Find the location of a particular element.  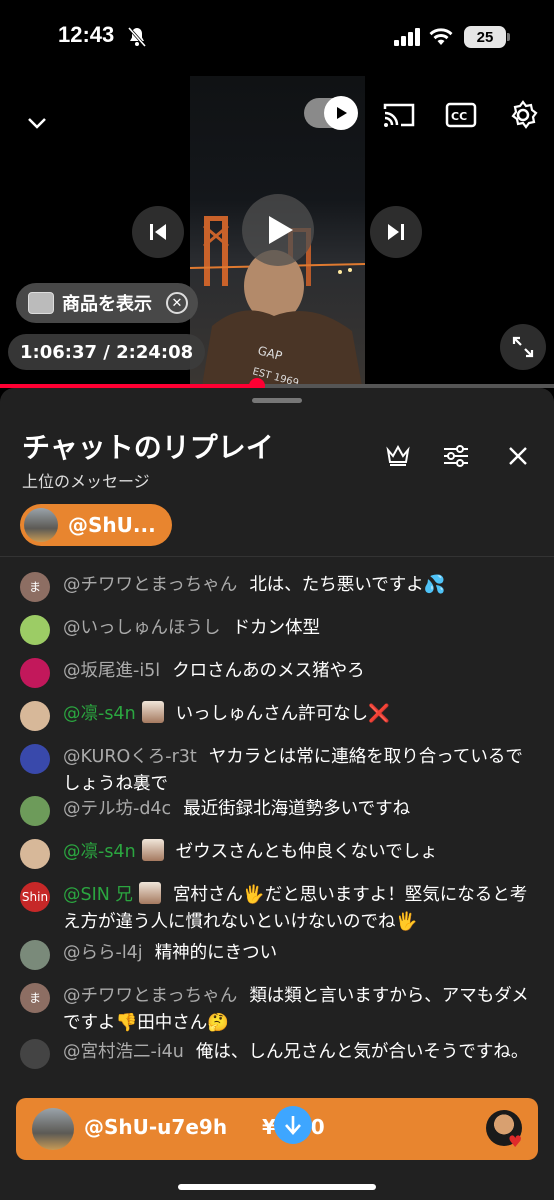

message-body: @テル坊-d4c 最近街録北海道勢多いですね is located at coordinates (301, 809).